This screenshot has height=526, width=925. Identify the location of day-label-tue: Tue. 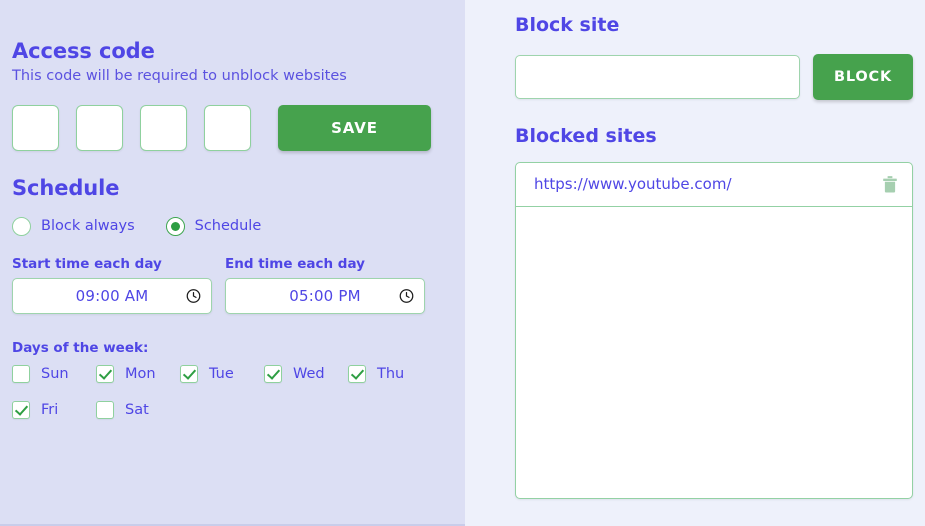
(221, 373).